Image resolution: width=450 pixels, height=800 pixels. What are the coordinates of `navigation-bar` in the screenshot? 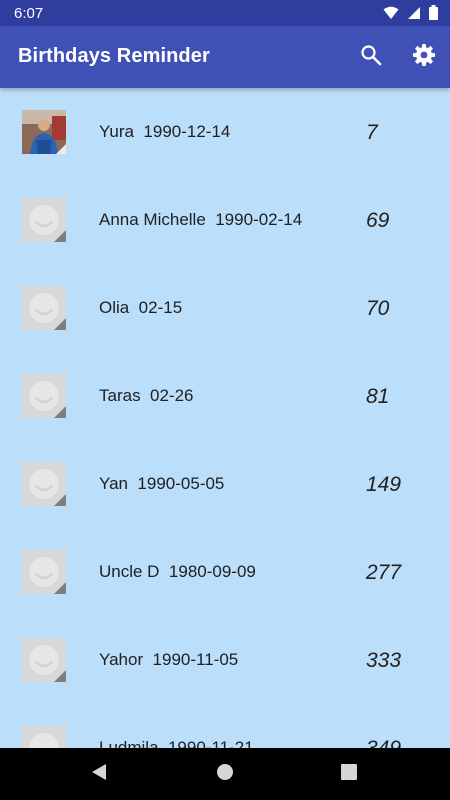 It's located at (225, 774).